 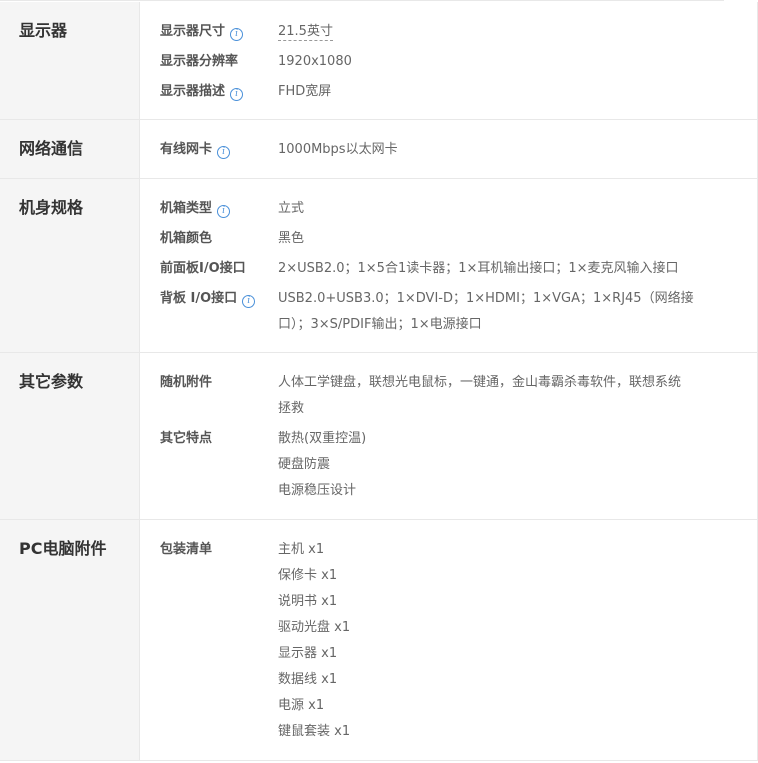 What do you see at coordinates (322, 438) in the screenshot?
I see `feature-item: 散热(双重控温)` at bounding box center [322, 438].